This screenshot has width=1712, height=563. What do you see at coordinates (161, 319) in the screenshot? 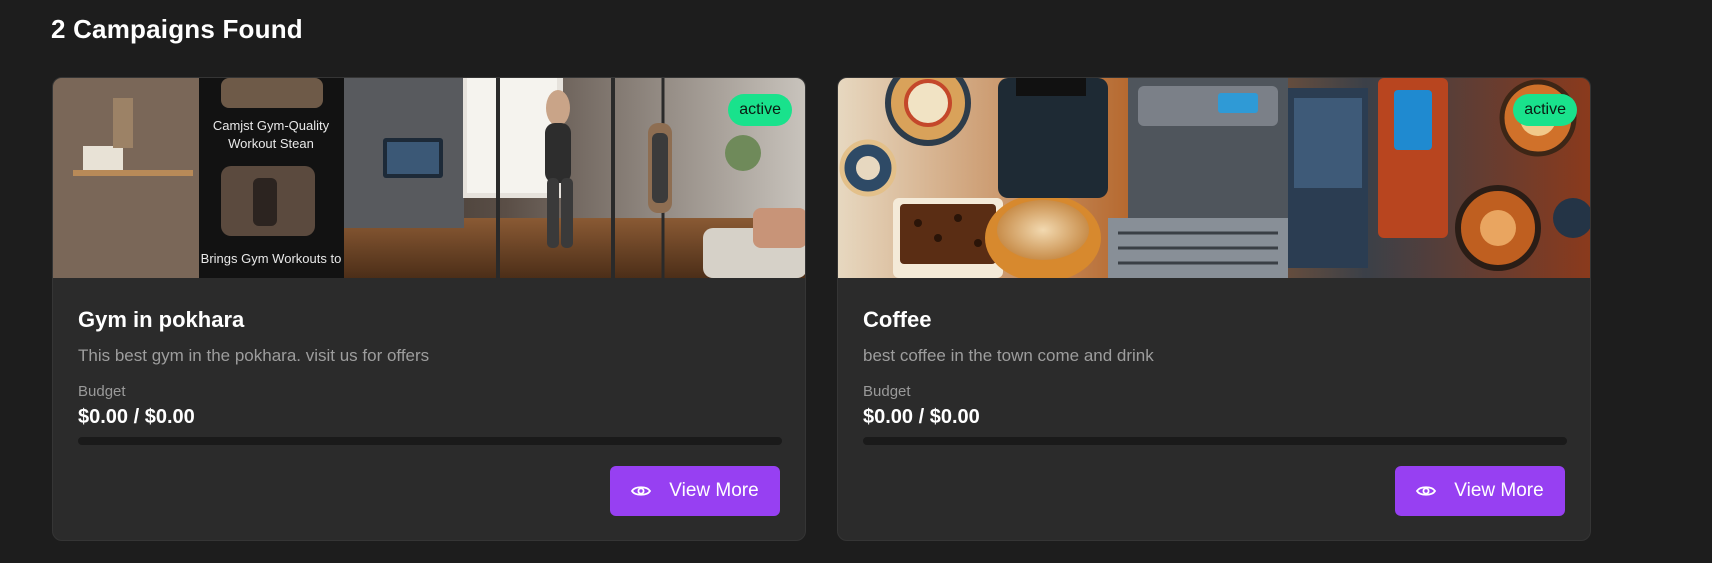
I see `campaign-title: Gym in pokhara` at bounding box center [161, 319].